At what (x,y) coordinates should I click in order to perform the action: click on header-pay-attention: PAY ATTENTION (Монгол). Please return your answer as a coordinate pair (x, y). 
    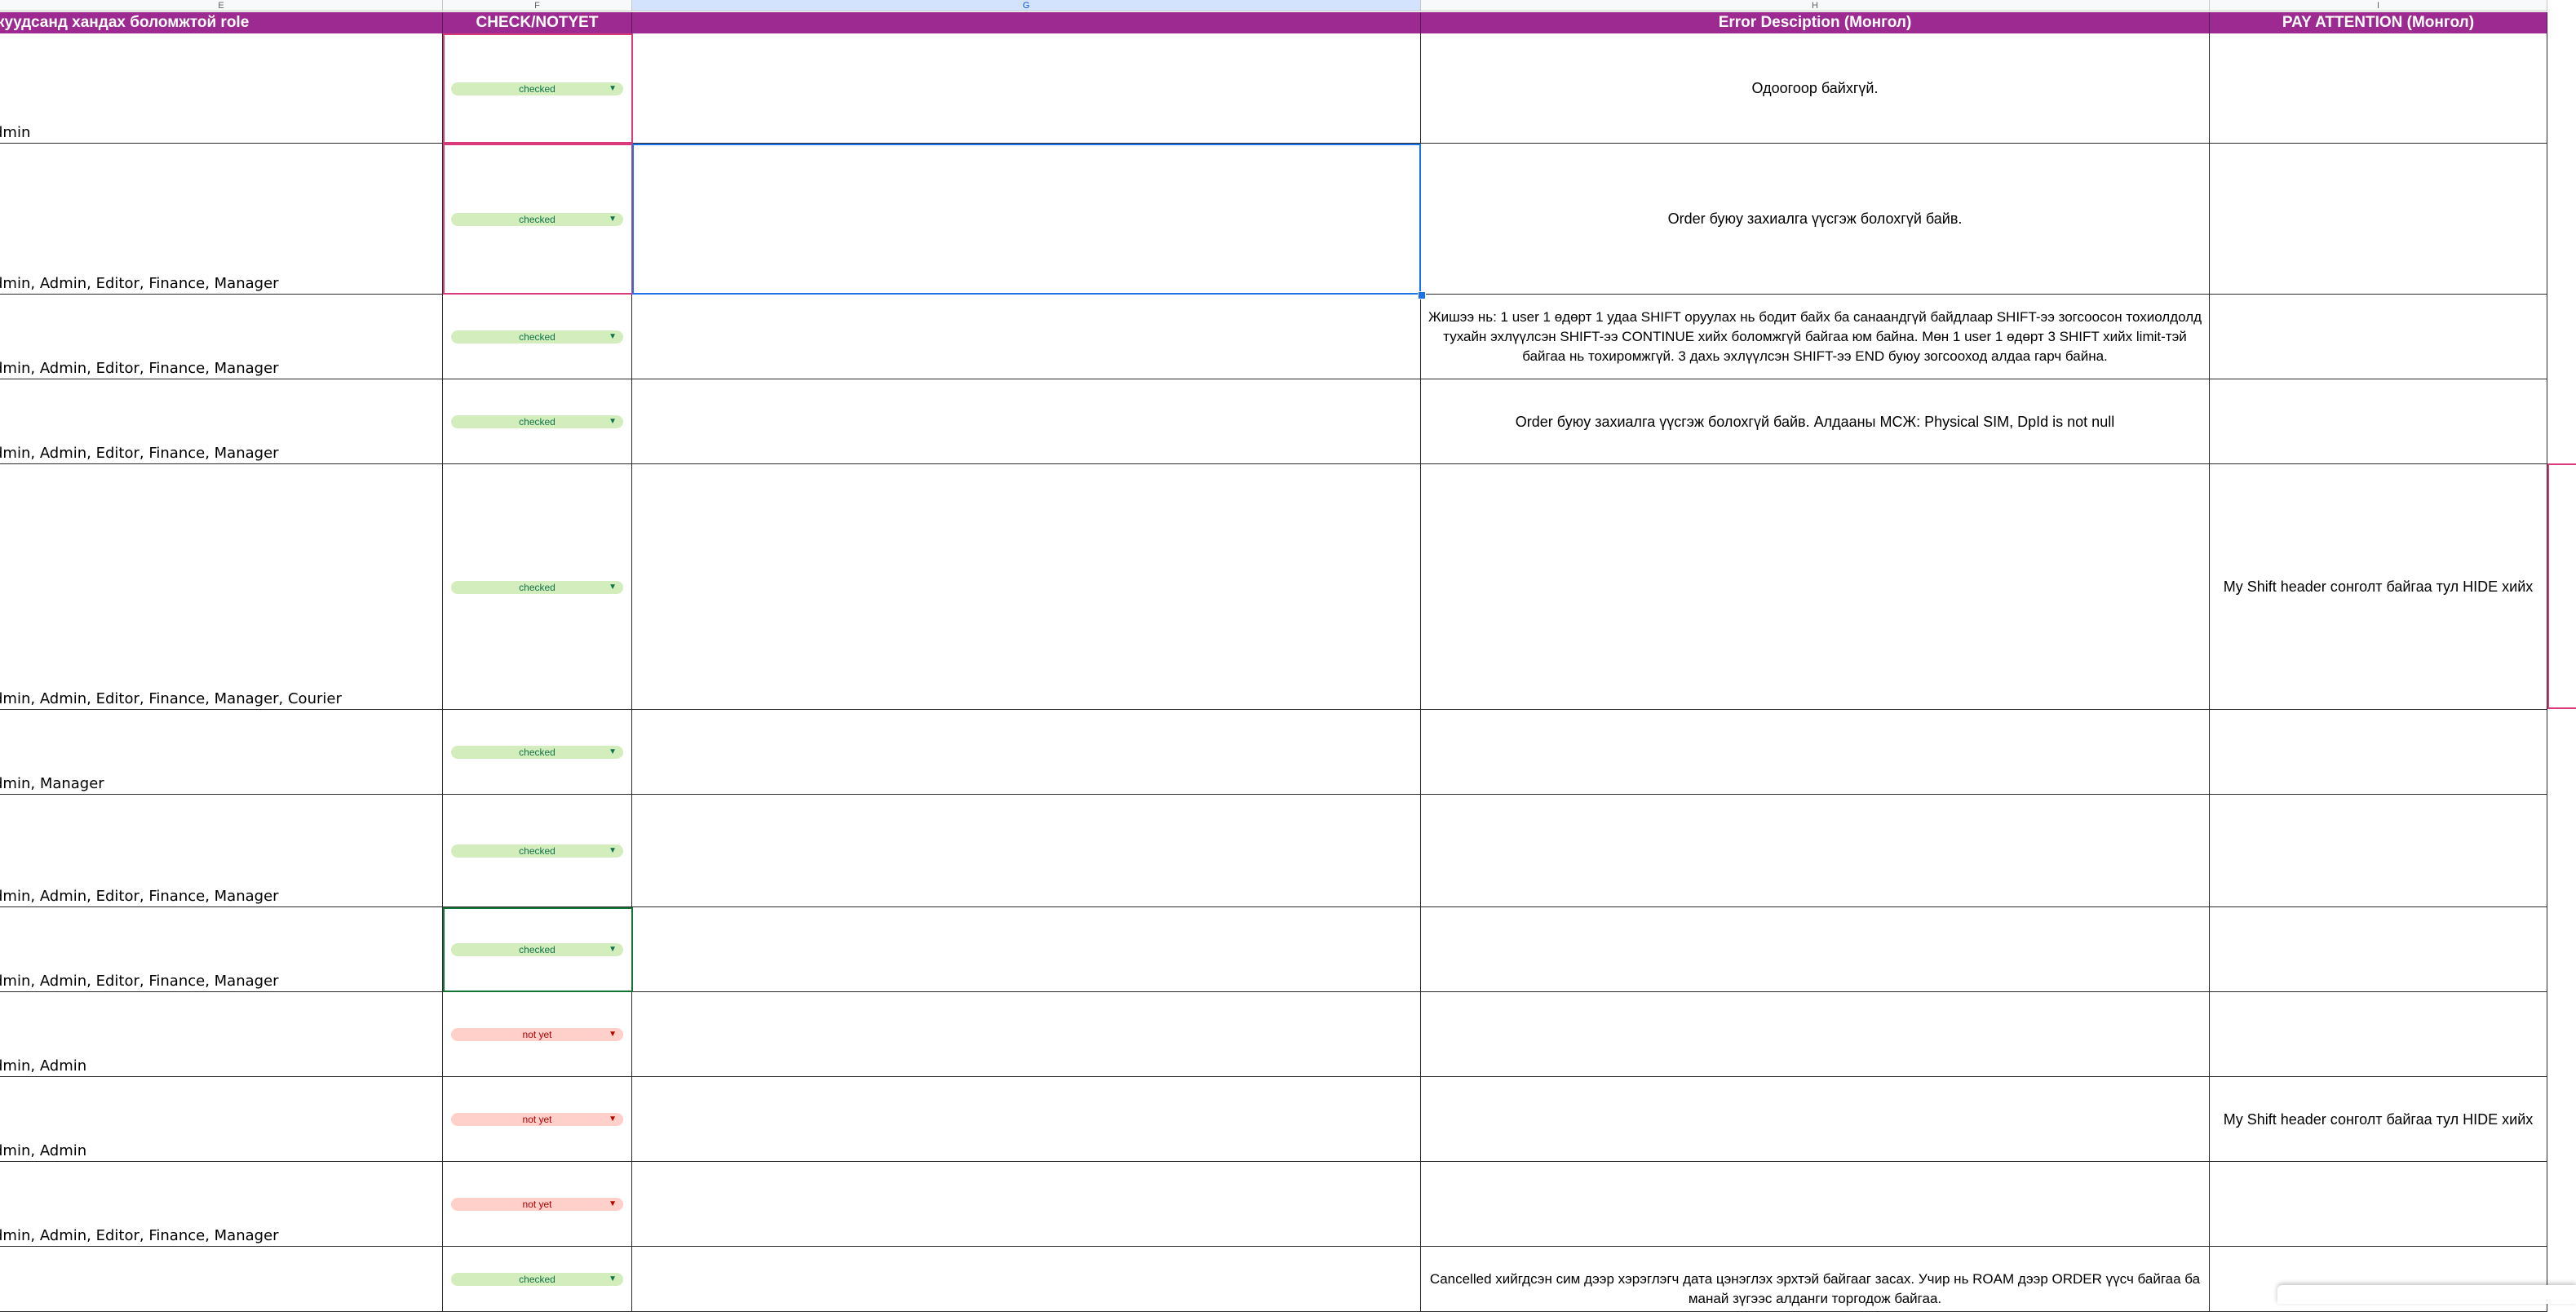
    Looking at the image, I should click on (2378, 22).